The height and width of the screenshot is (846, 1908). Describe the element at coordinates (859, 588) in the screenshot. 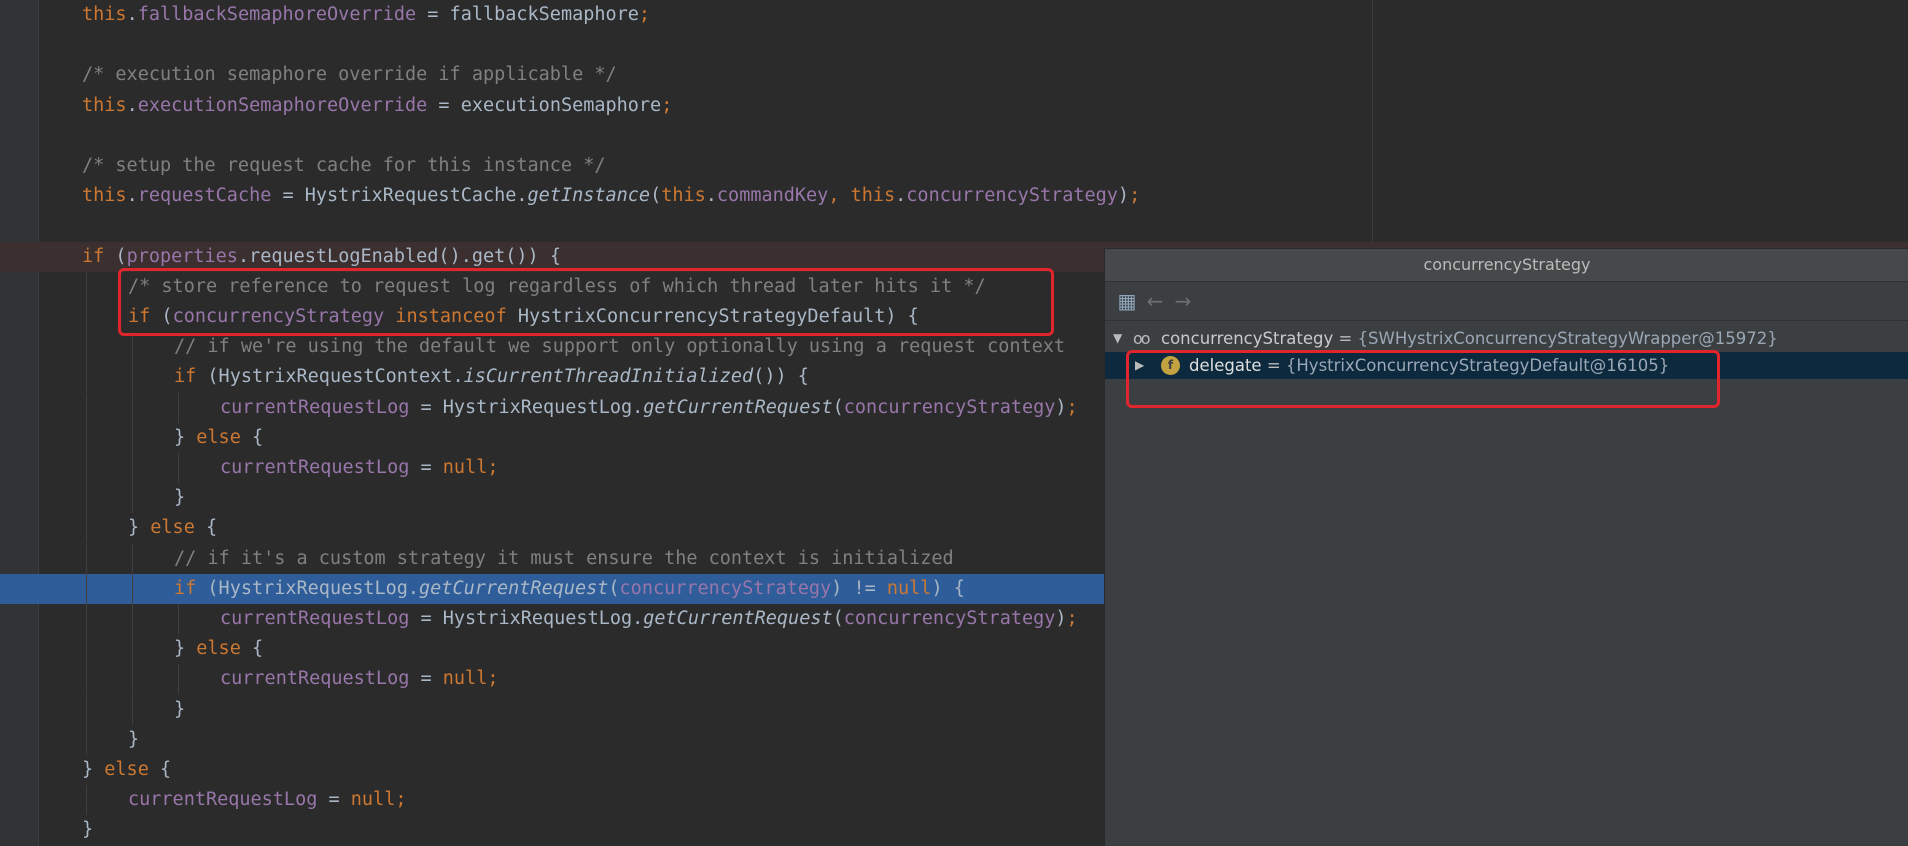

I see `code-token: ) !=` at that location.